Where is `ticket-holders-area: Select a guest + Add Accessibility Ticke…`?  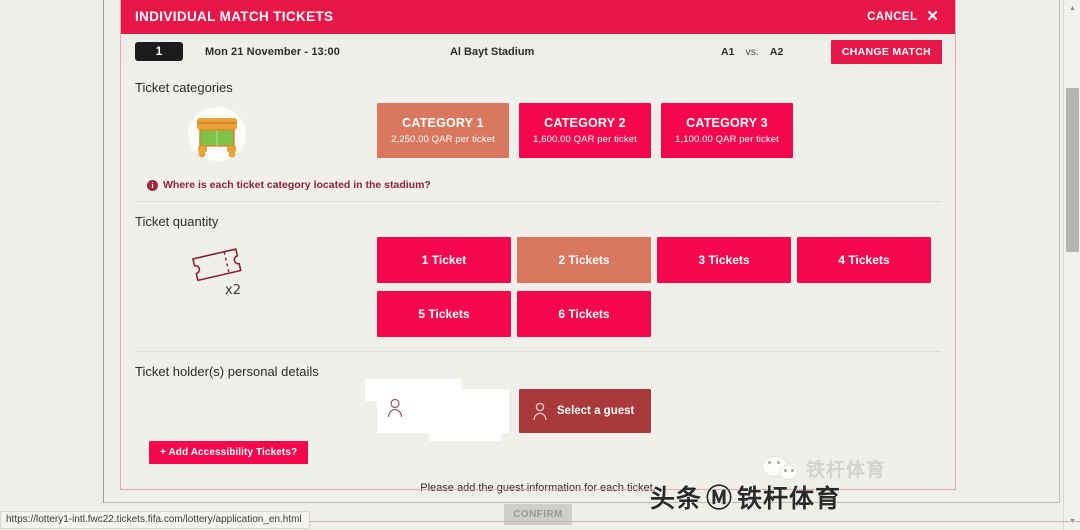
ticket-holders-area: Select a guest + Add Accessibility Ticke… is located at coordinates (538, 426).